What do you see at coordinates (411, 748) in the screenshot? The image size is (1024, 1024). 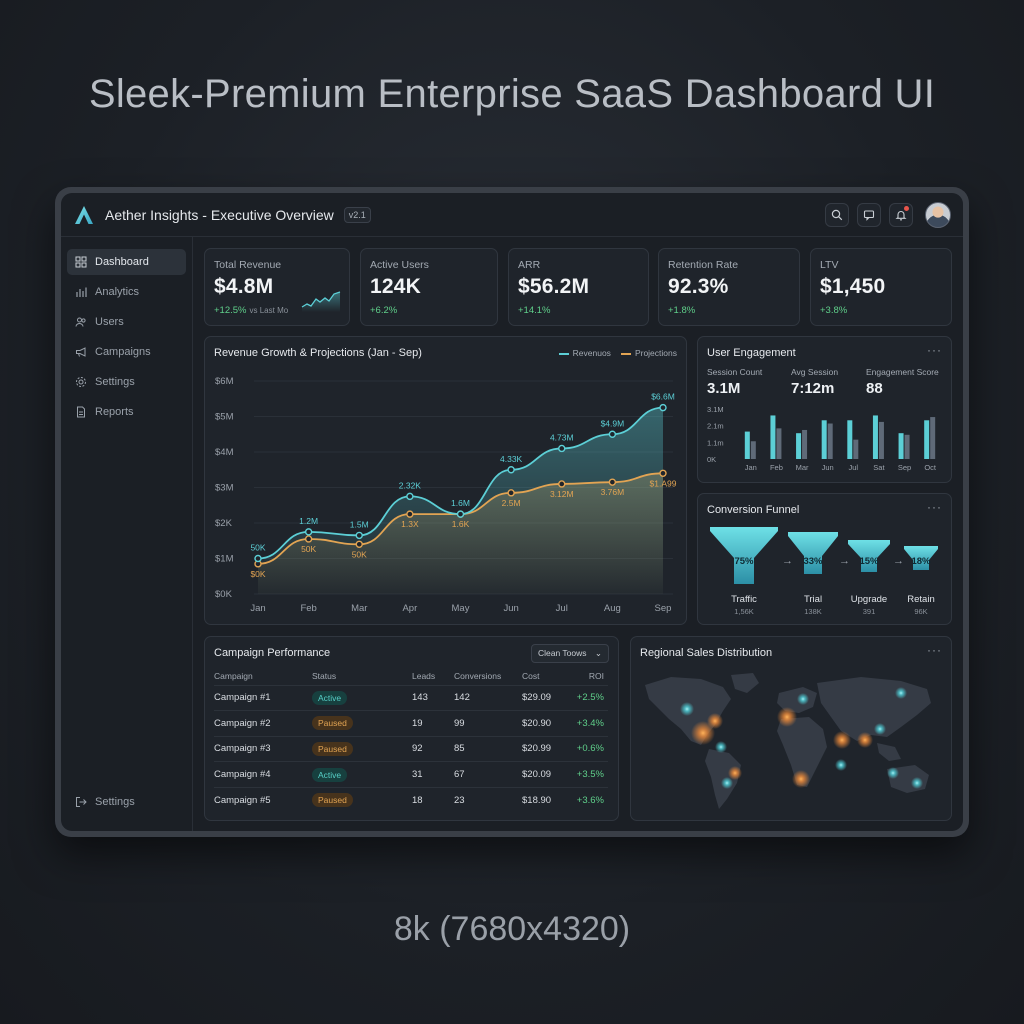 I see `table-row: Campaign #3 Paused 92 85 $20.99 +0.6%` at bounding box center [411, 748].